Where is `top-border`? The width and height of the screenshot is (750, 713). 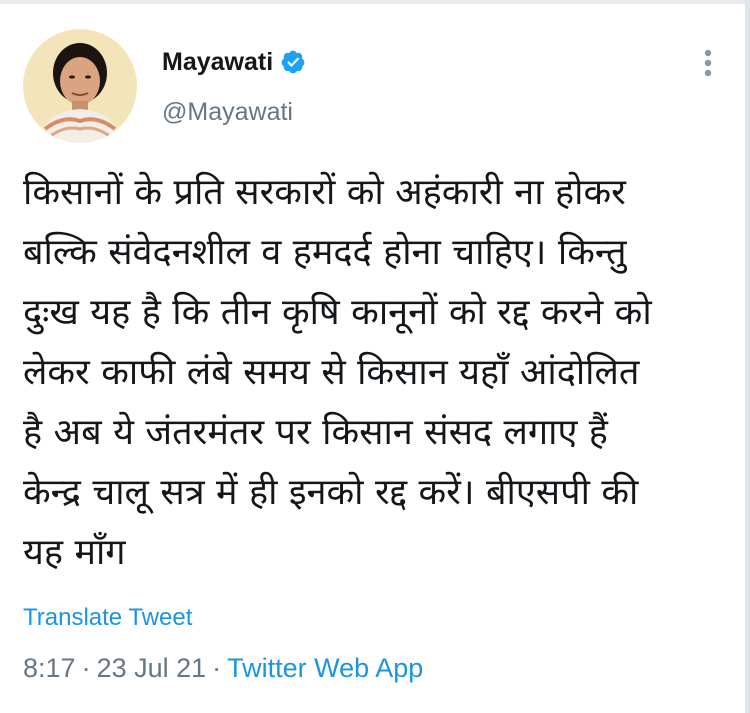
top-border is located at coordinates (375, 2).